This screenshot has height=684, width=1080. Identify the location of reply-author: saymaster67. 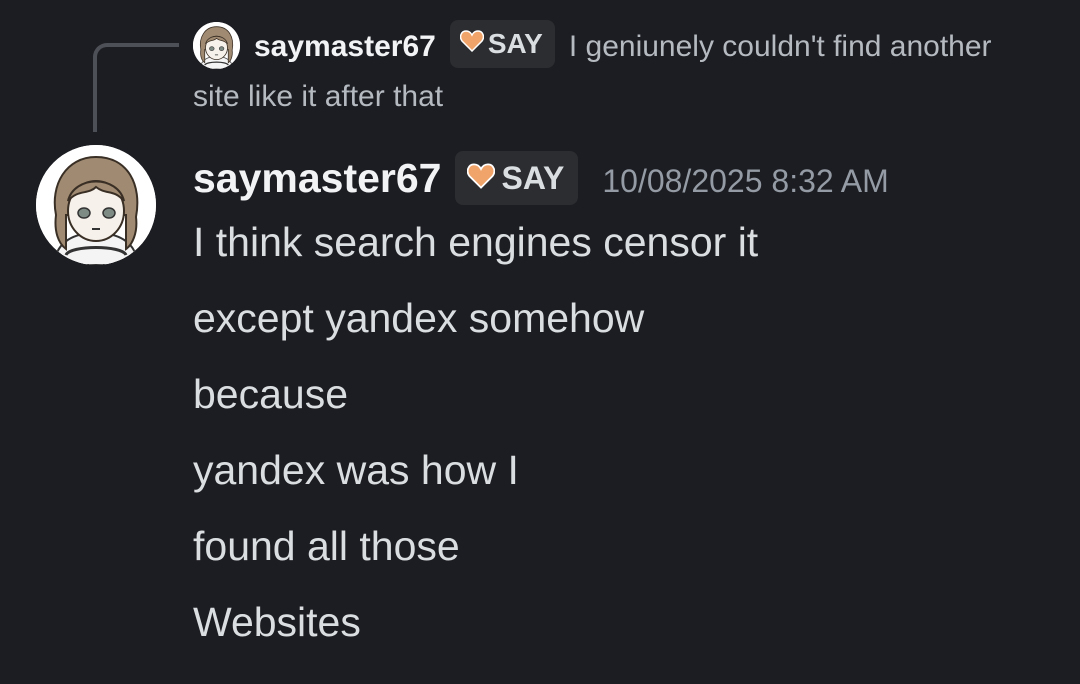
(345, 46).